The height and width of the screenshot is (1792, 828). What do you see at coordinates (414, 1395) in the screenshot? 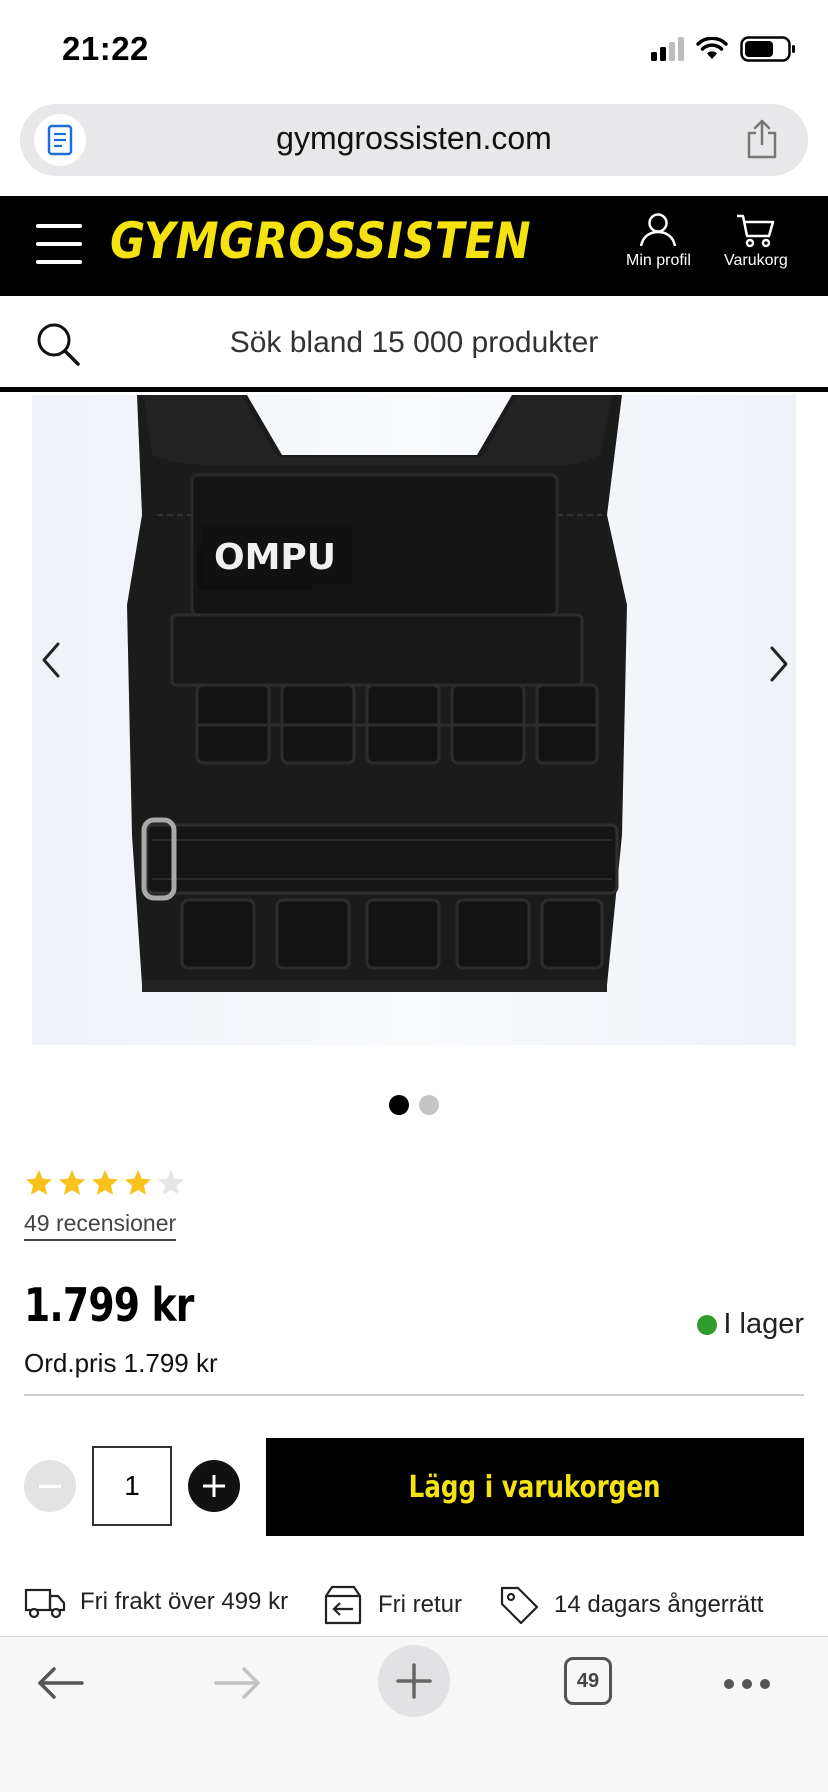
I see `divider` at bounding box center [414, 1395].